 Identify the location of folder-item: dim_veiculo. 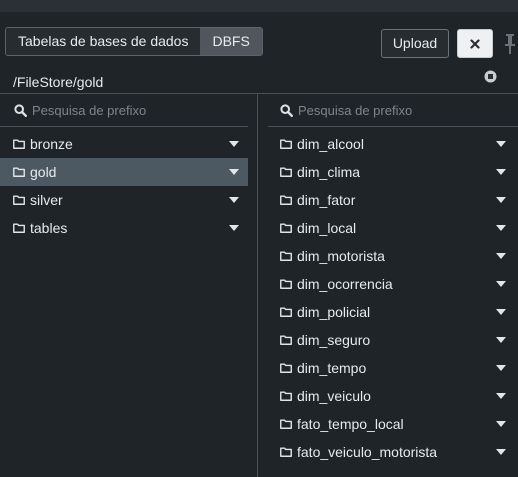
(393, 396).